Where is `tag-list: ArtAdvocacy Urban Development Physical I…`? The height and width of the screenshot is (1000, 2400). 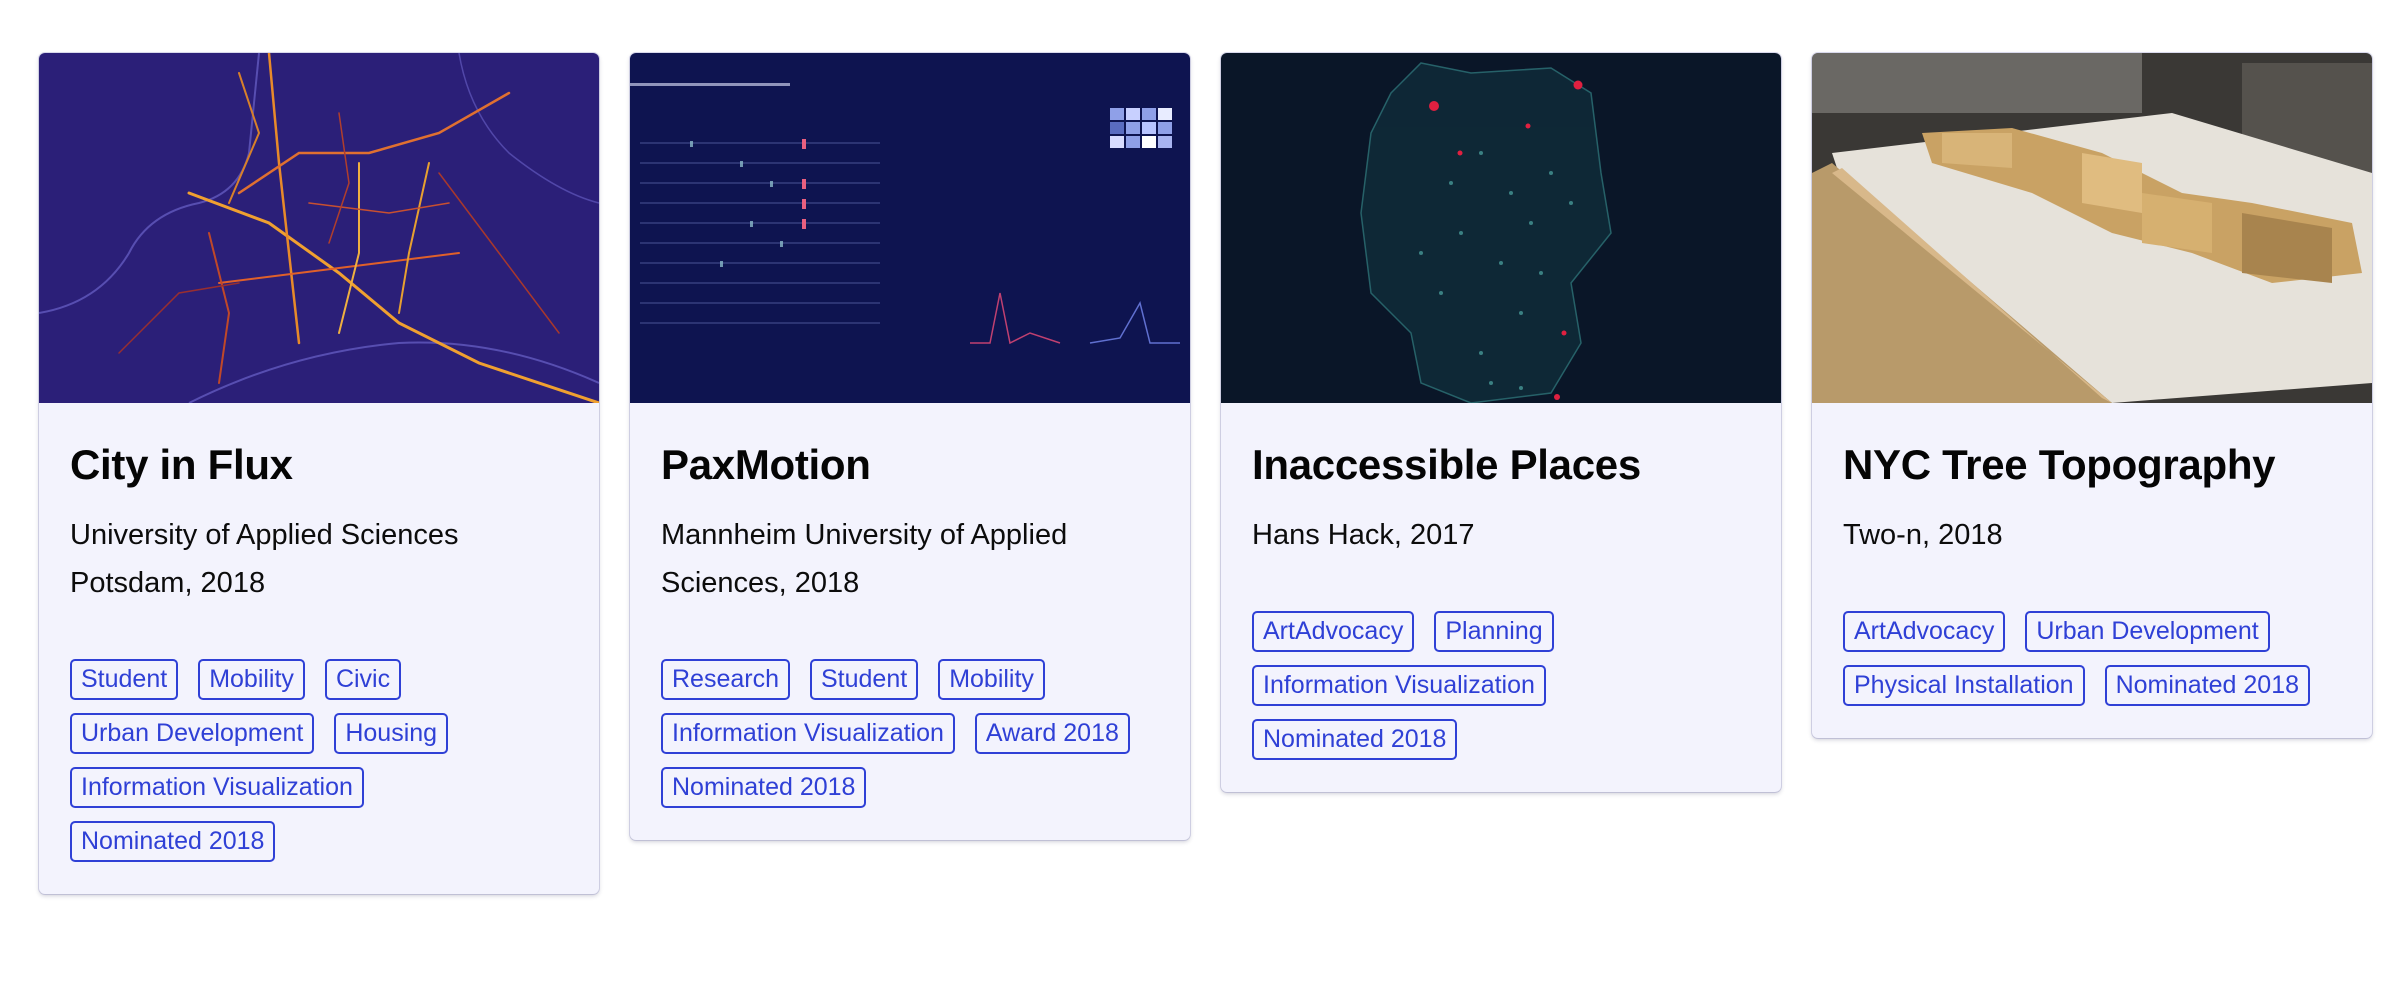 tag-list: ArtAdvocacy Urban Development Physical I… is located at coordinates (2092, 659).